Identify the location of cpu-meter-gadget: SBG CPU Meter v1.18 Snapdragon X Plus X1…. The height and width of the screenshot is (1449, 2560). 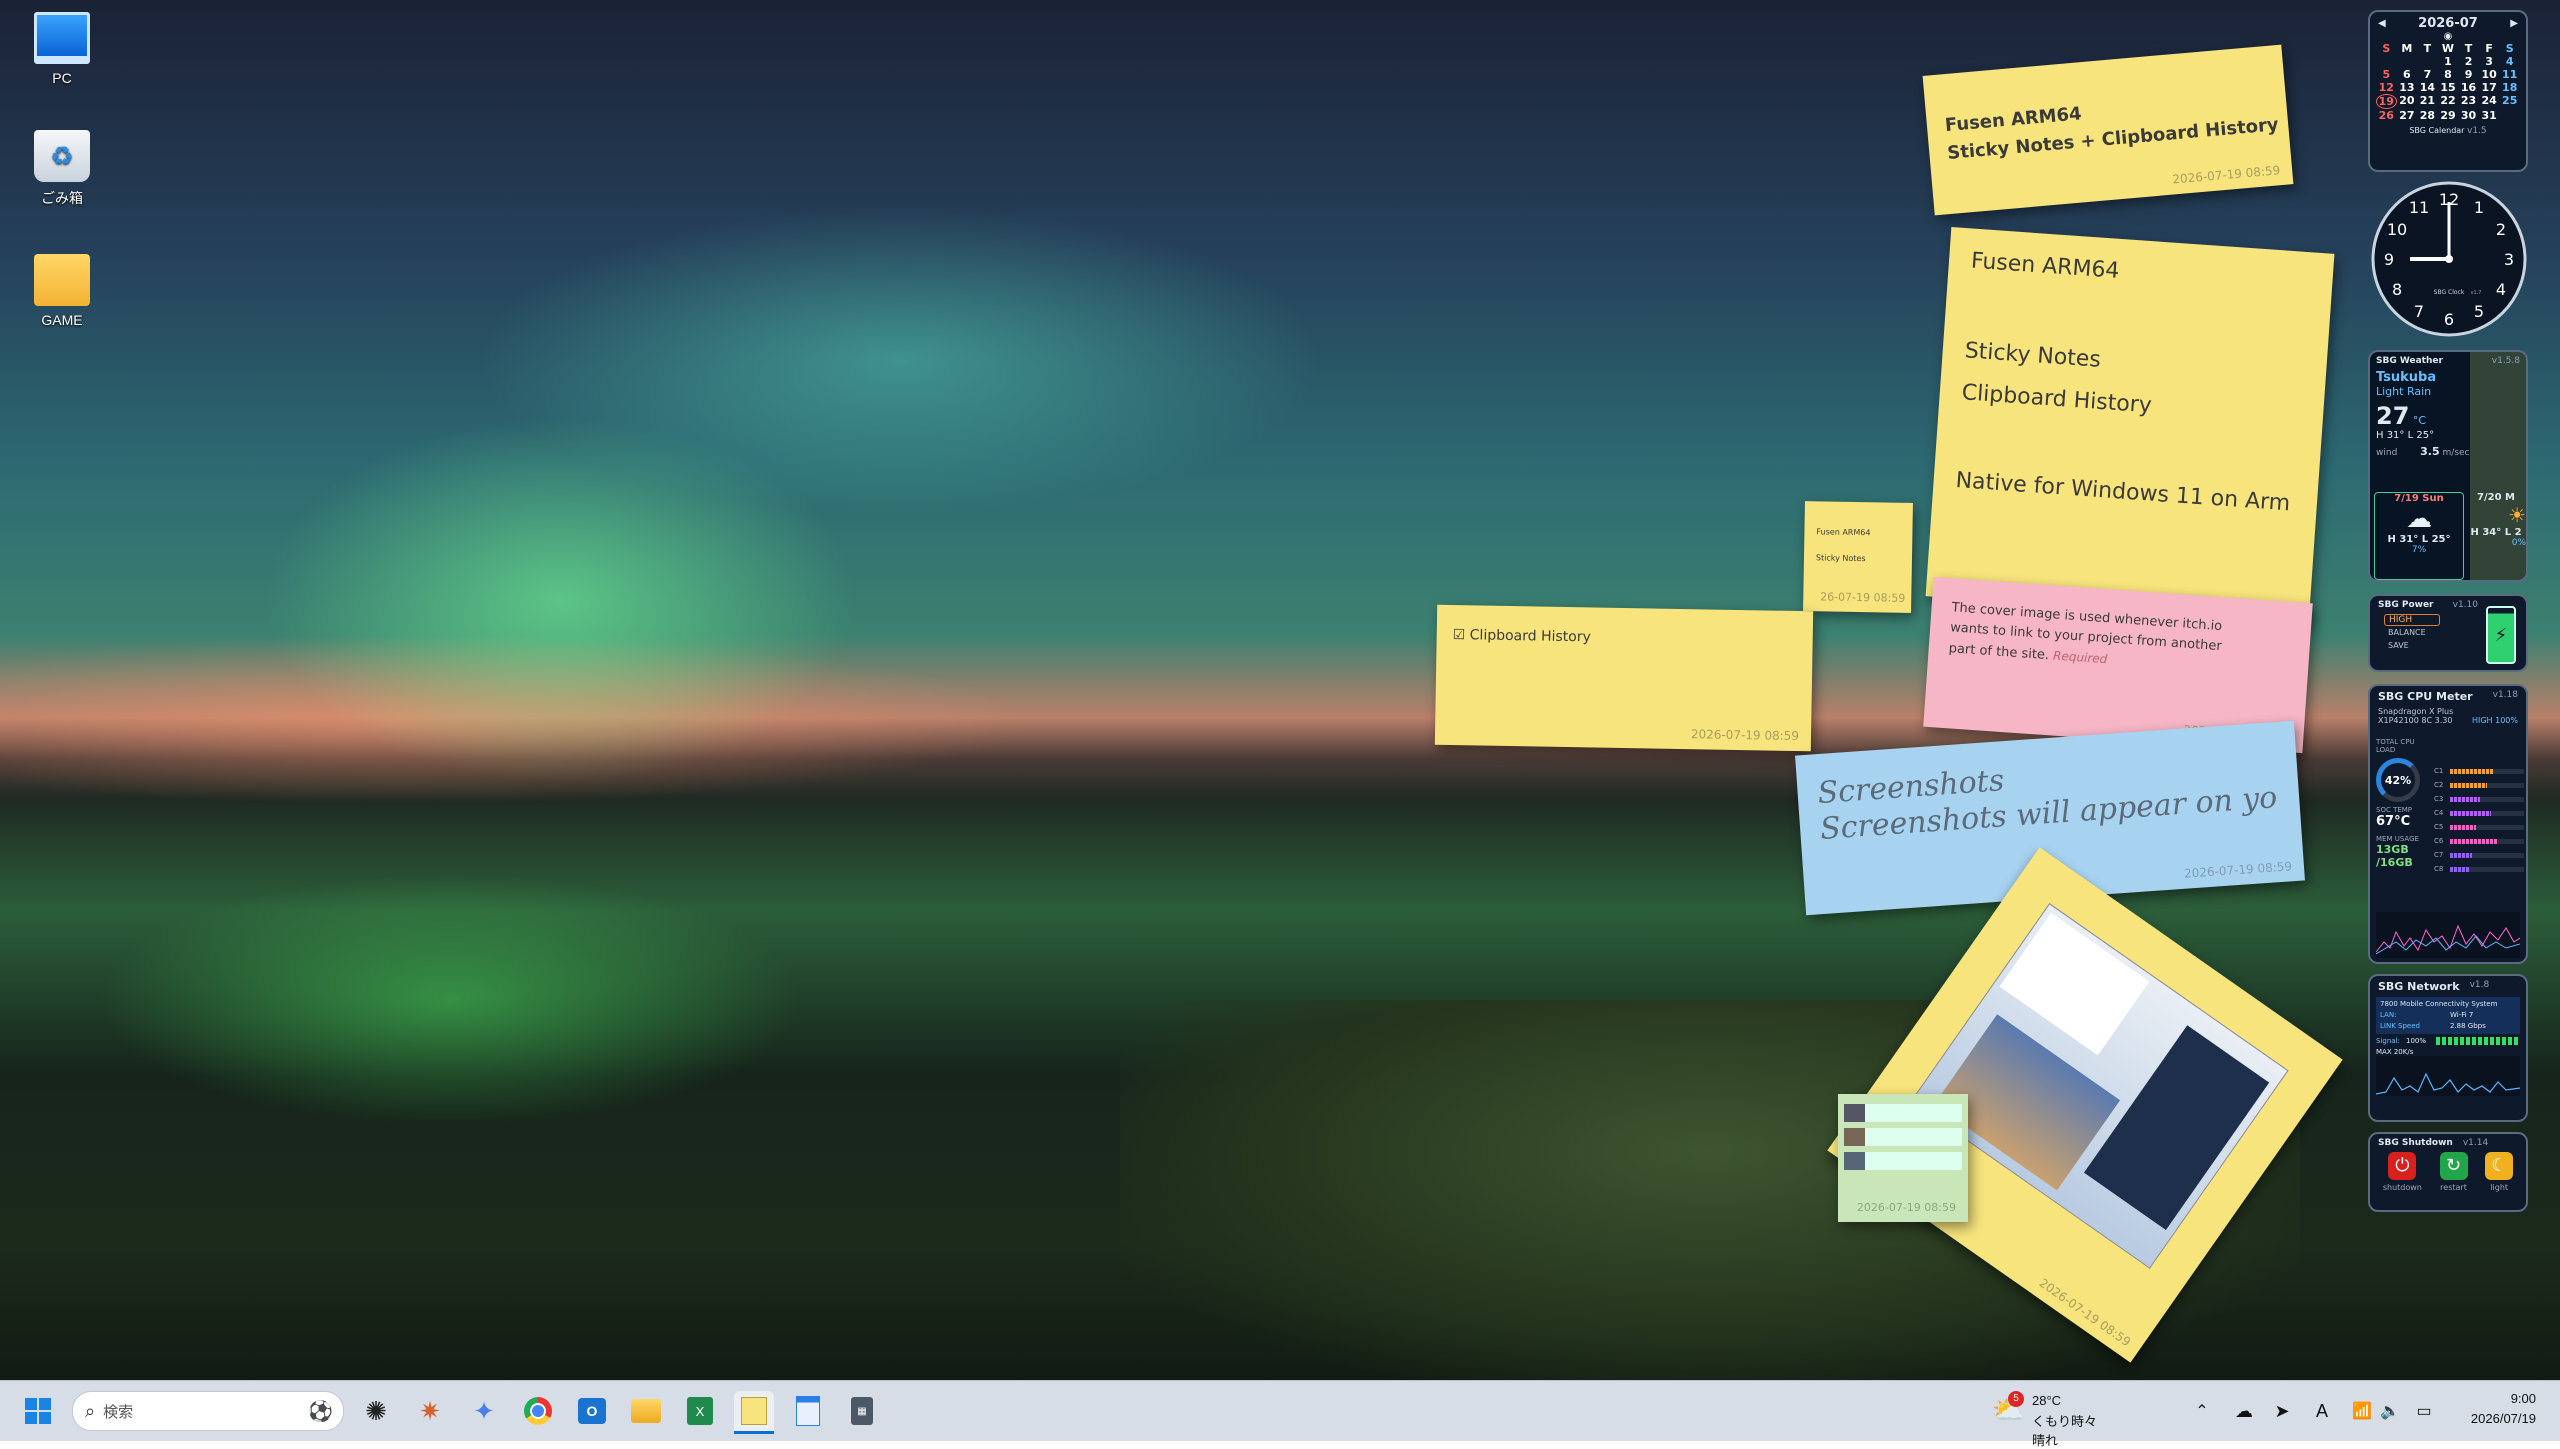
(2448, 824).